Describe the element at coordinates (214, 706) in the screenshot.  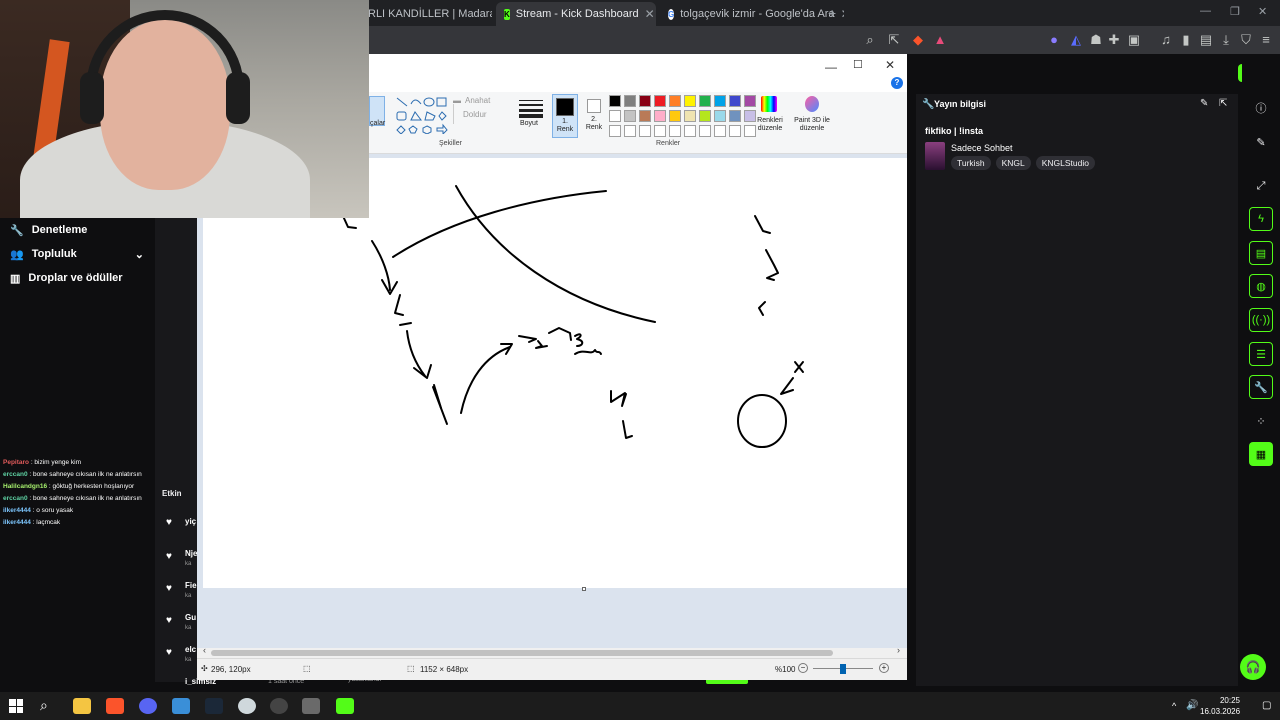
I see `steam-icon` at that location.